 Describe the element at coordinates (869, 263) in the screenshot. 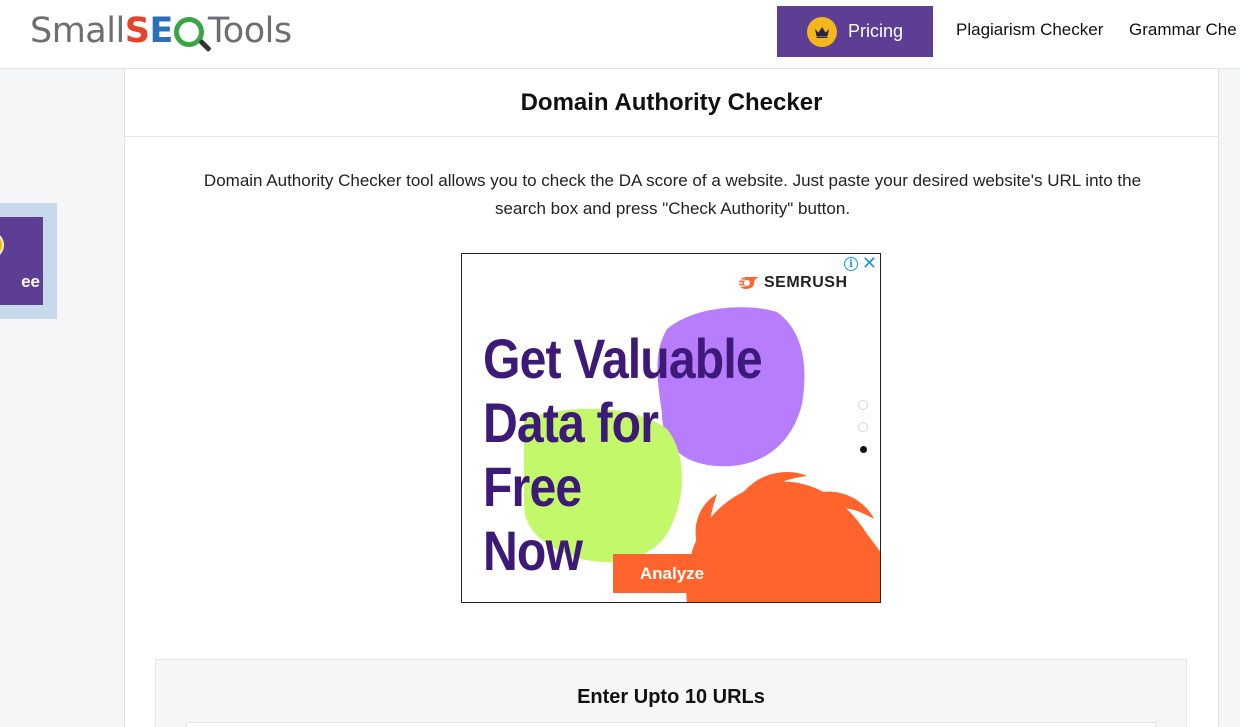

I see `ad-close-icon: ✕` at that location.